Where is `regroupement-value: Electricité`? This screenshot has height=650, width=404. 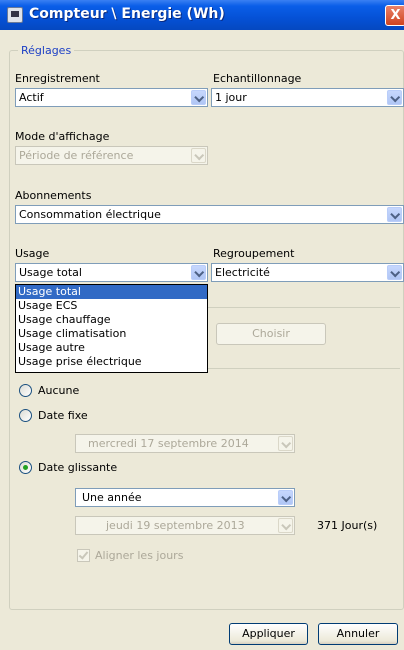 regroupement-value: Electricité is located at coordinates (242, 272).